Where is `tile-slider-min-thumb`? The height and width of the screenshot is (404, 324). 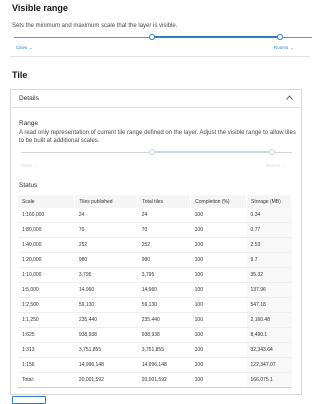 tile-slider-min-thumb is located at coordinates (152, 152).